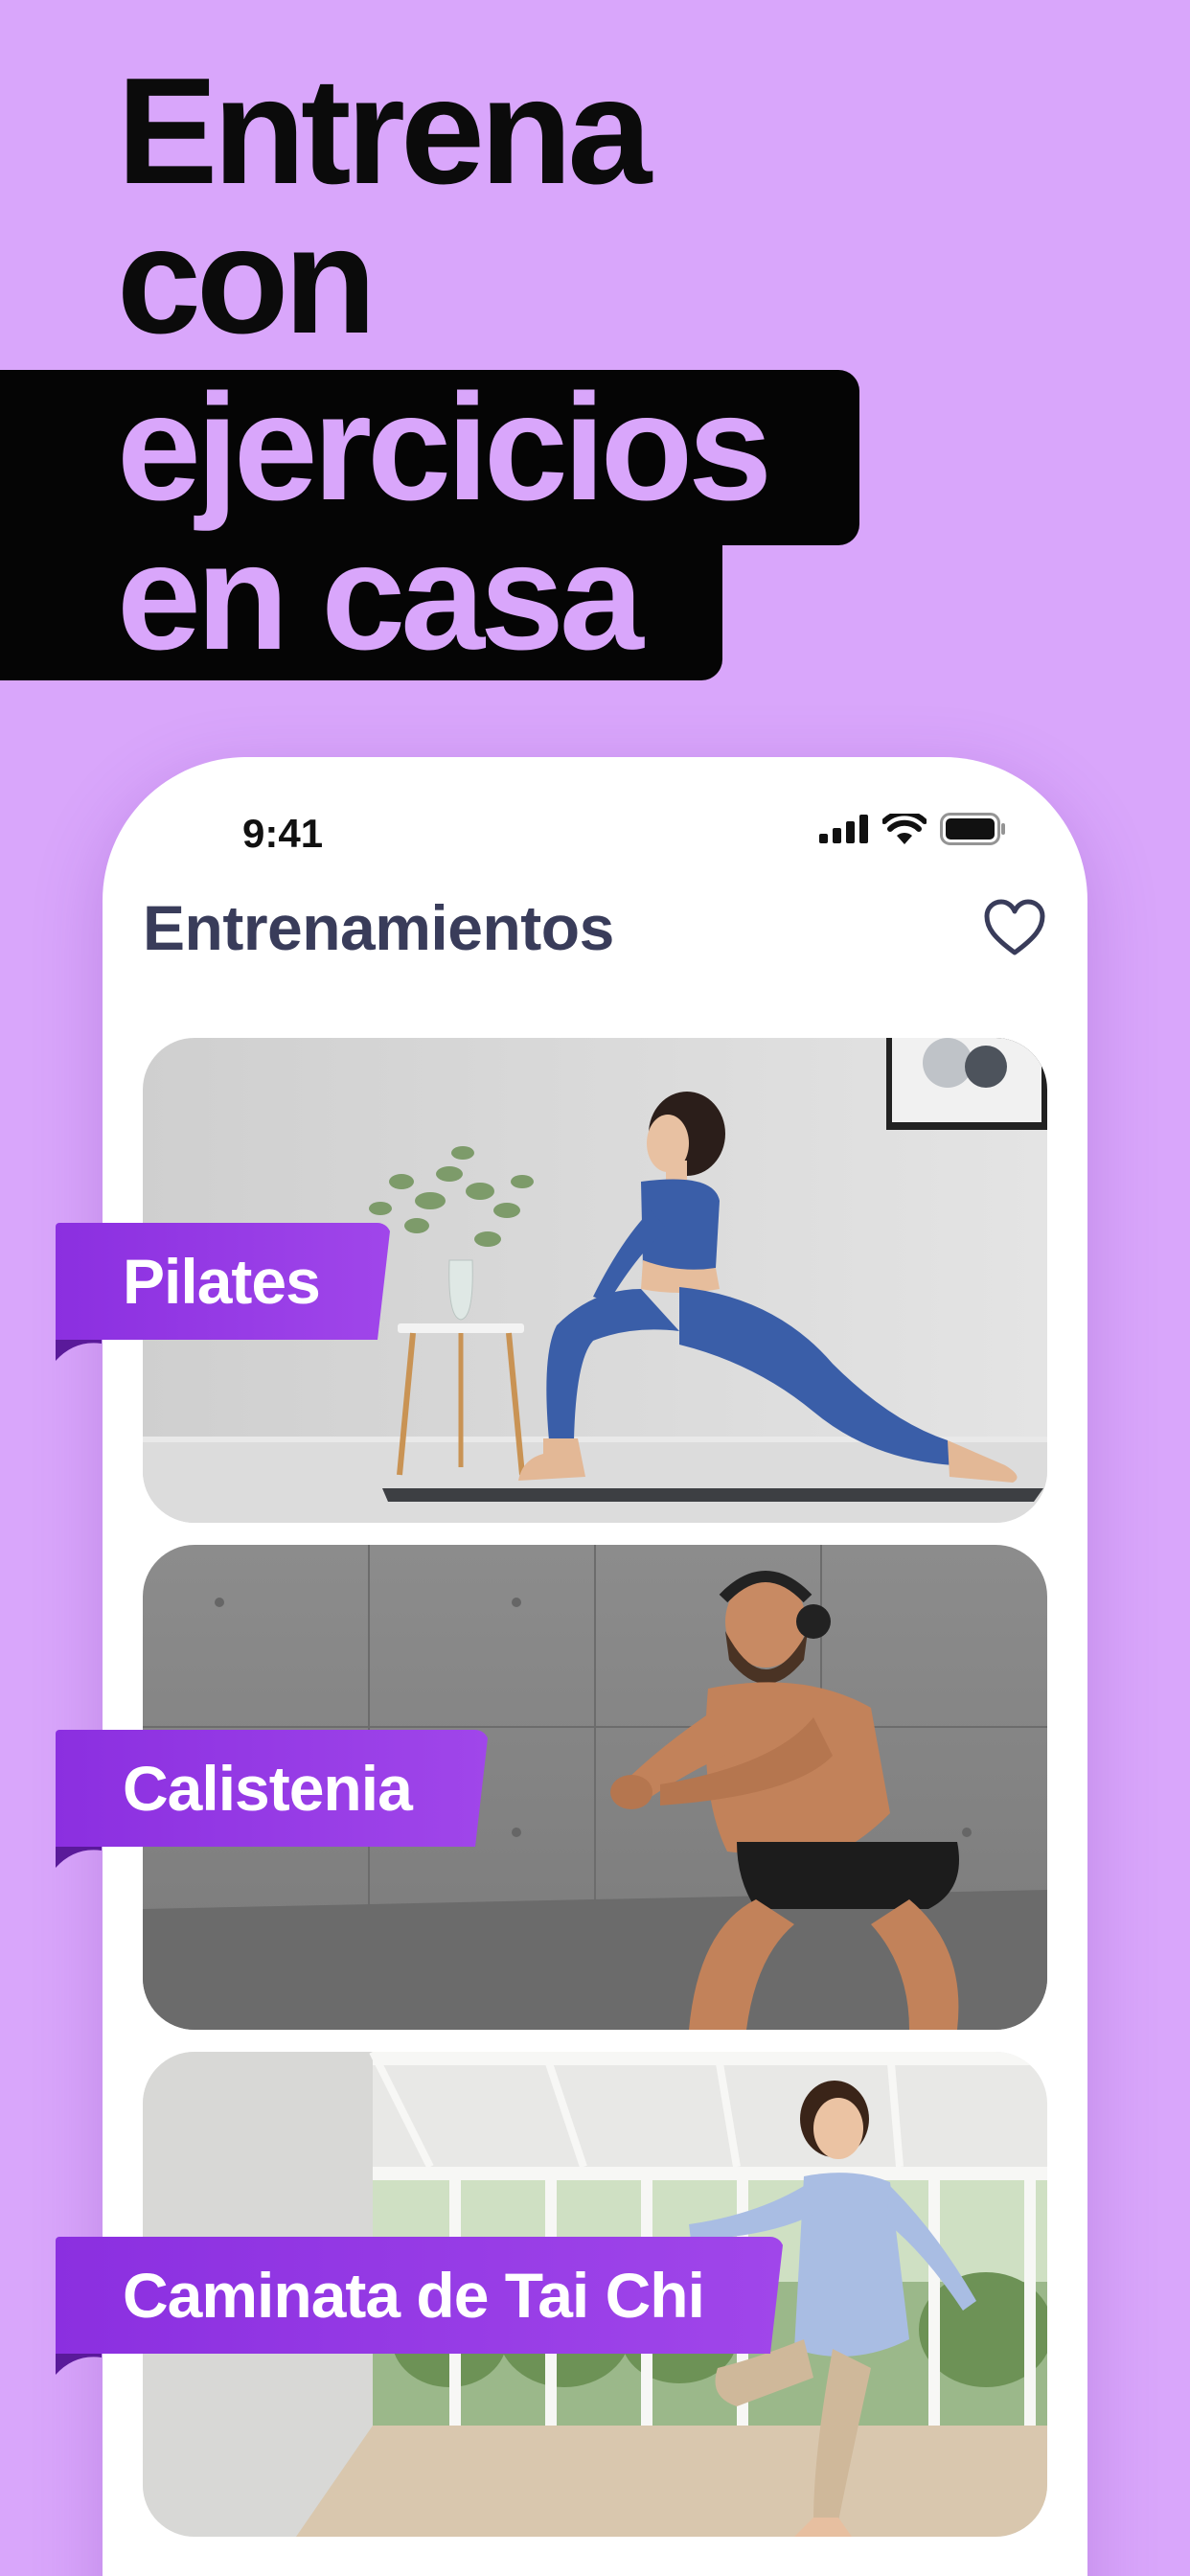 Image resolution: width=1190 pixels, height=2576 pixels. I want to click on favorites-button, so click(1015, 927).